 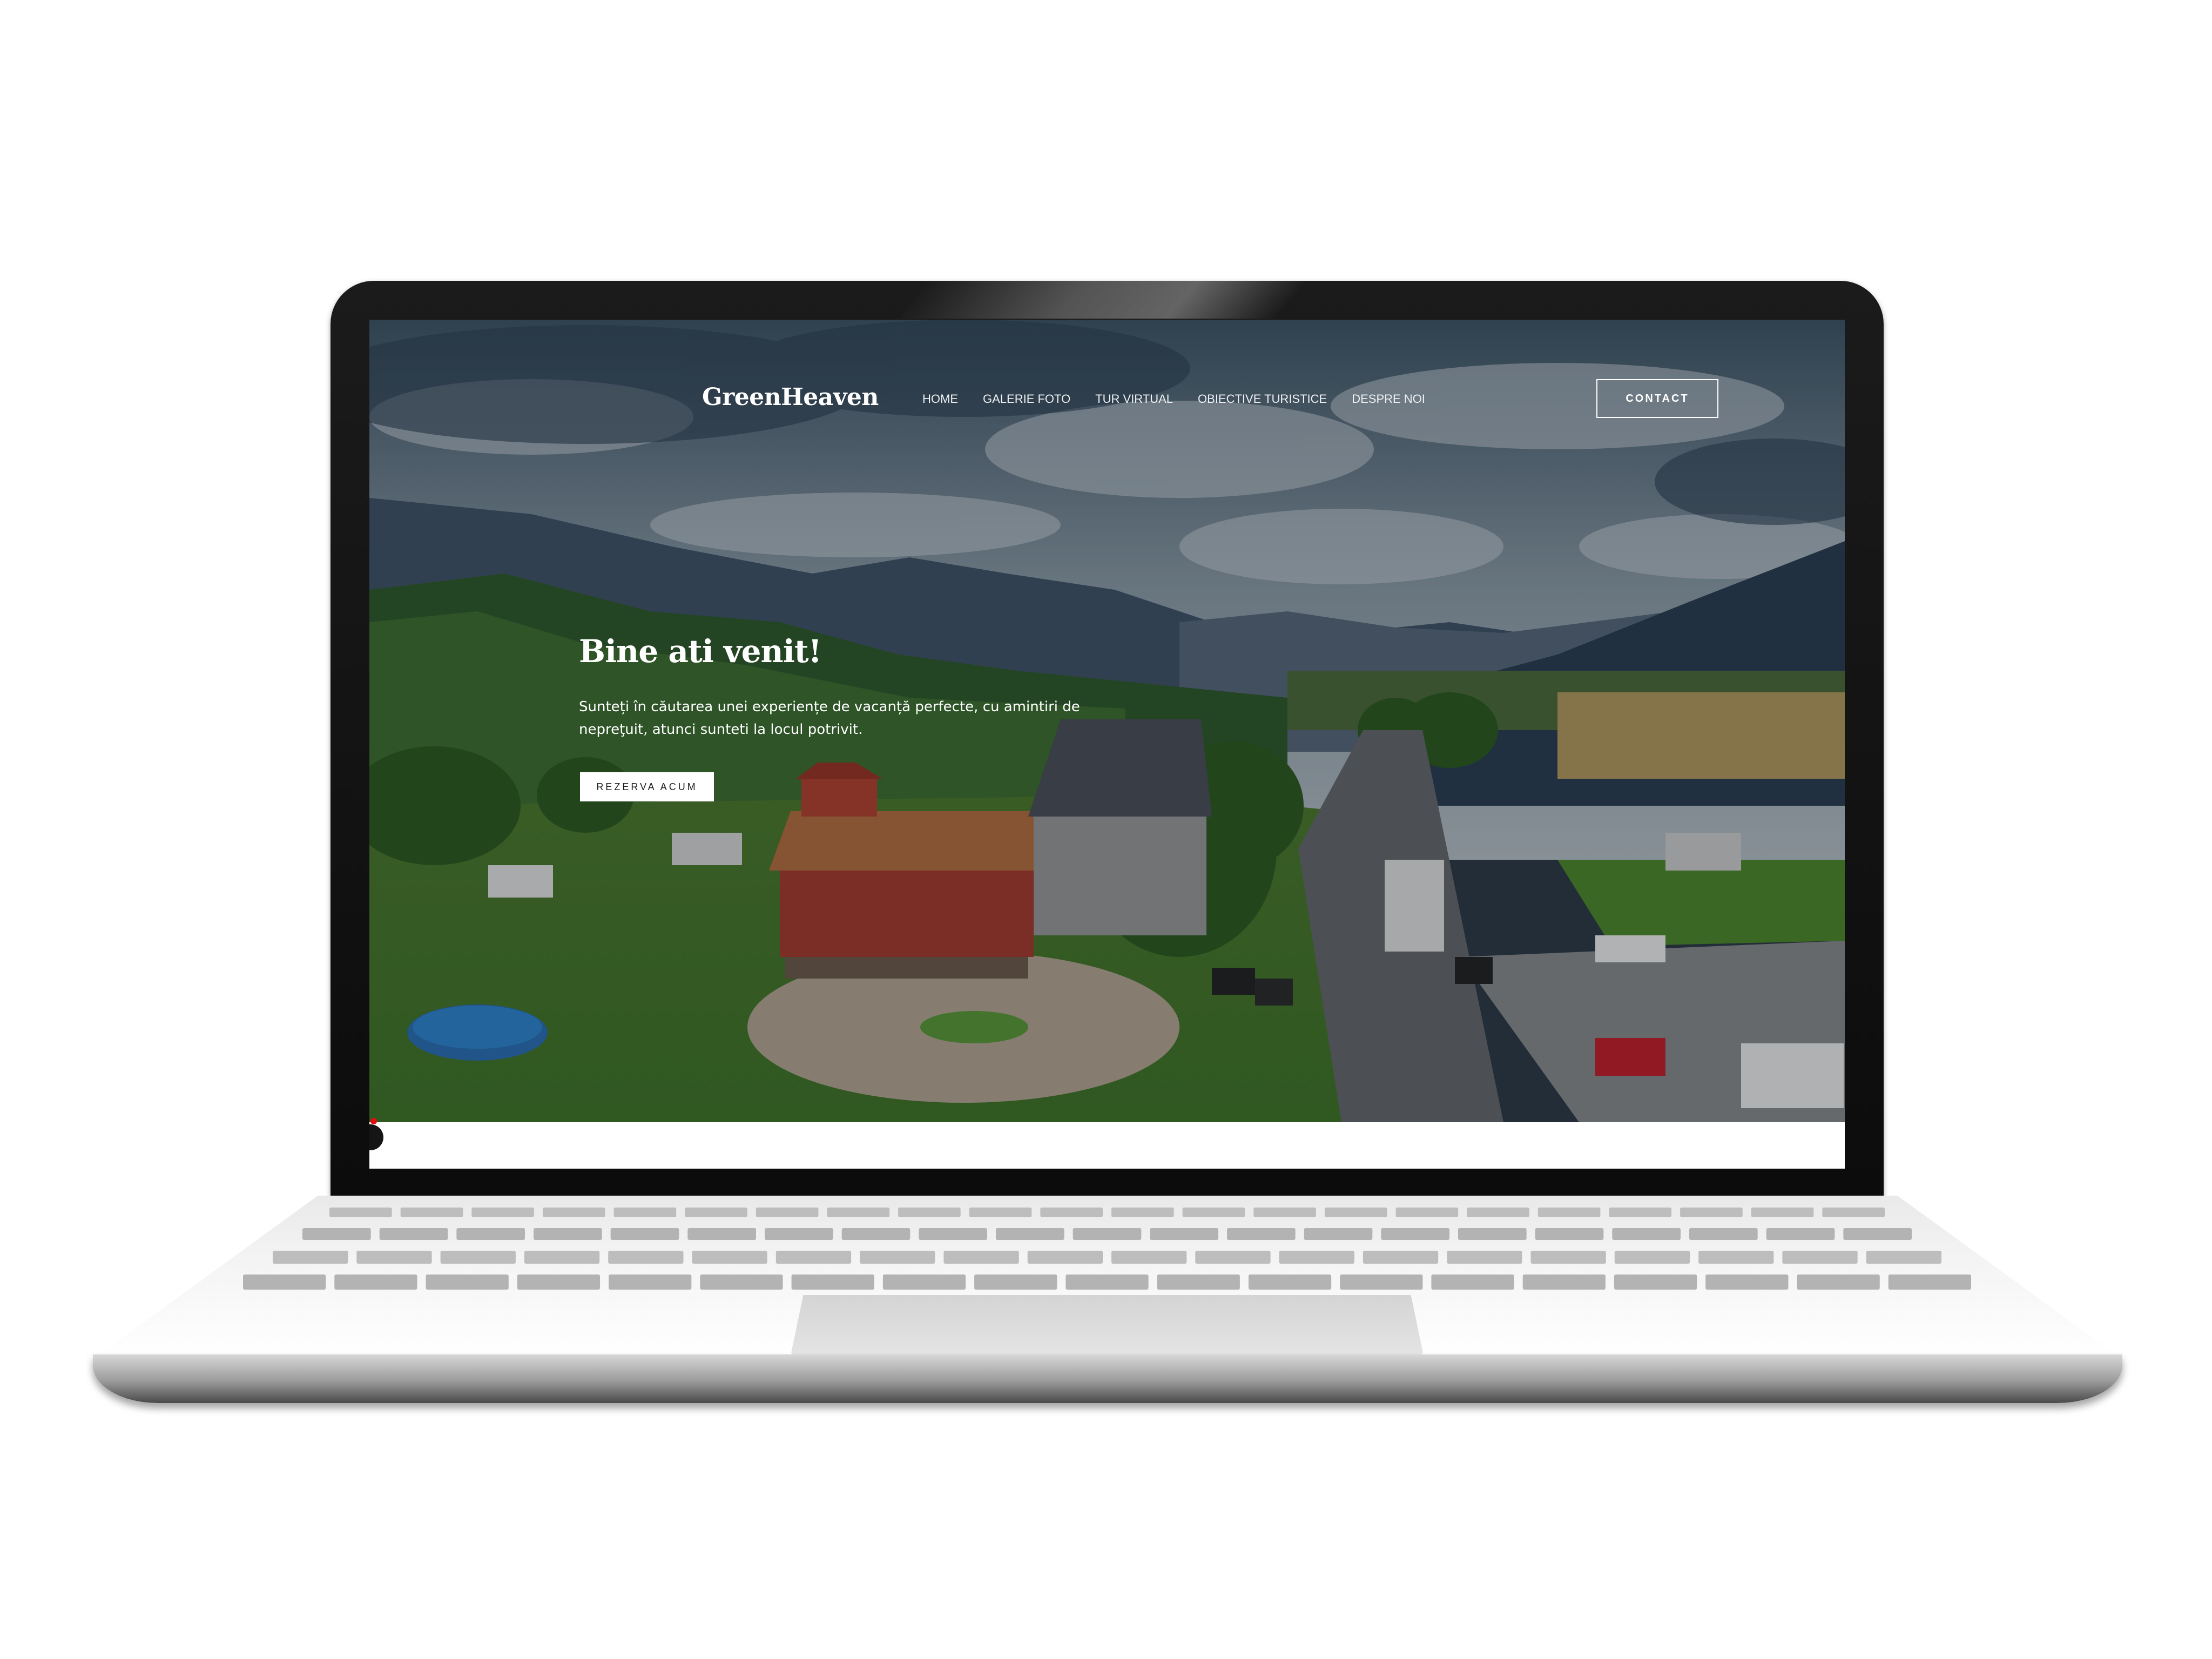 What do you see at coordinates (376, 1137) in the screenshot?
I see `scroll-handle` at bounding box center [376, 1137].